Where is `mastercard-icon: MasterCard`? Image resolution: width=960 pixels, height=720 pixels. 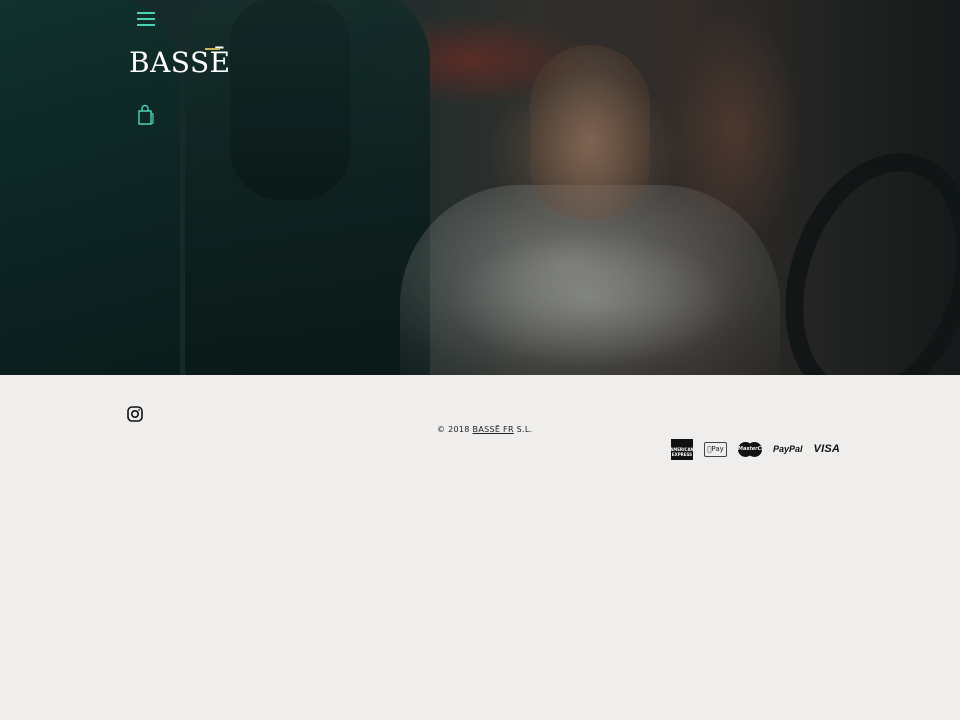 mastercard-icon: MasterCard is located at coordinates (754, 449).